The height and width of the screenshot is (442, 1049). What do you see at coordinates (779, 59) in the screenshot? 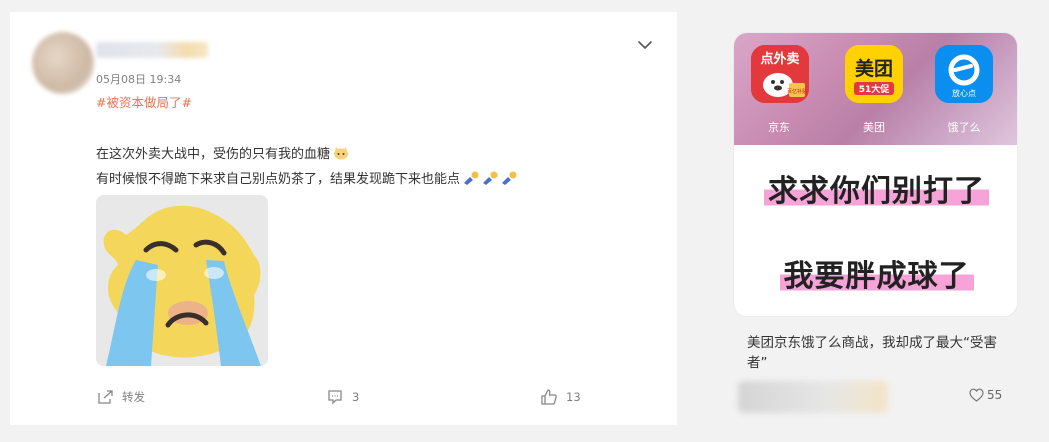
I see `jd-icon-text: 点外卖` at bounding box center [779, 59].